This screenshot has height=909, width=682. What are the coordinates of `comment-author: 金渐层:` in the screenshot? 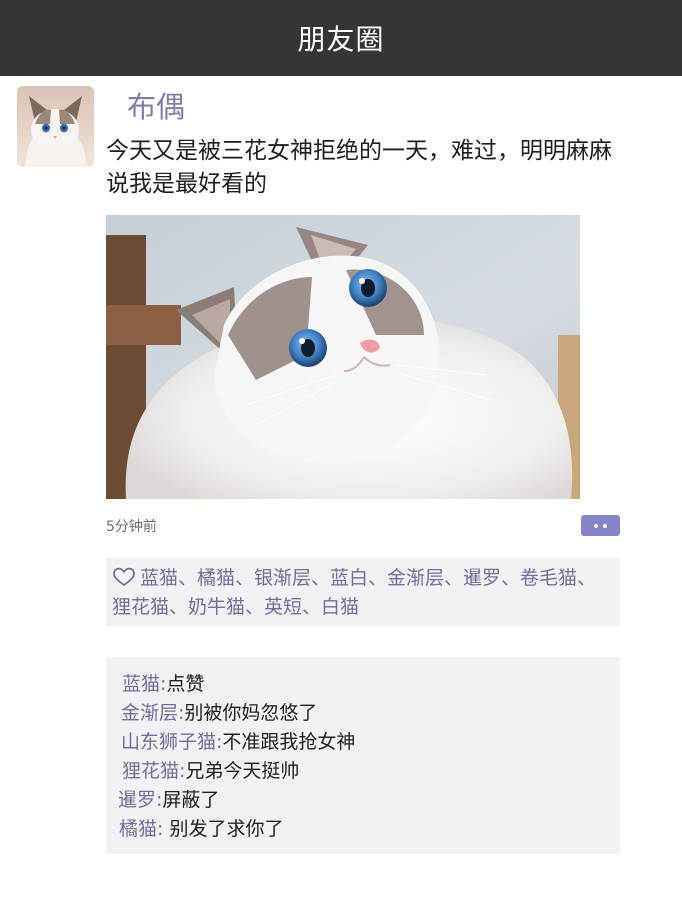 It's located at (152, 713).